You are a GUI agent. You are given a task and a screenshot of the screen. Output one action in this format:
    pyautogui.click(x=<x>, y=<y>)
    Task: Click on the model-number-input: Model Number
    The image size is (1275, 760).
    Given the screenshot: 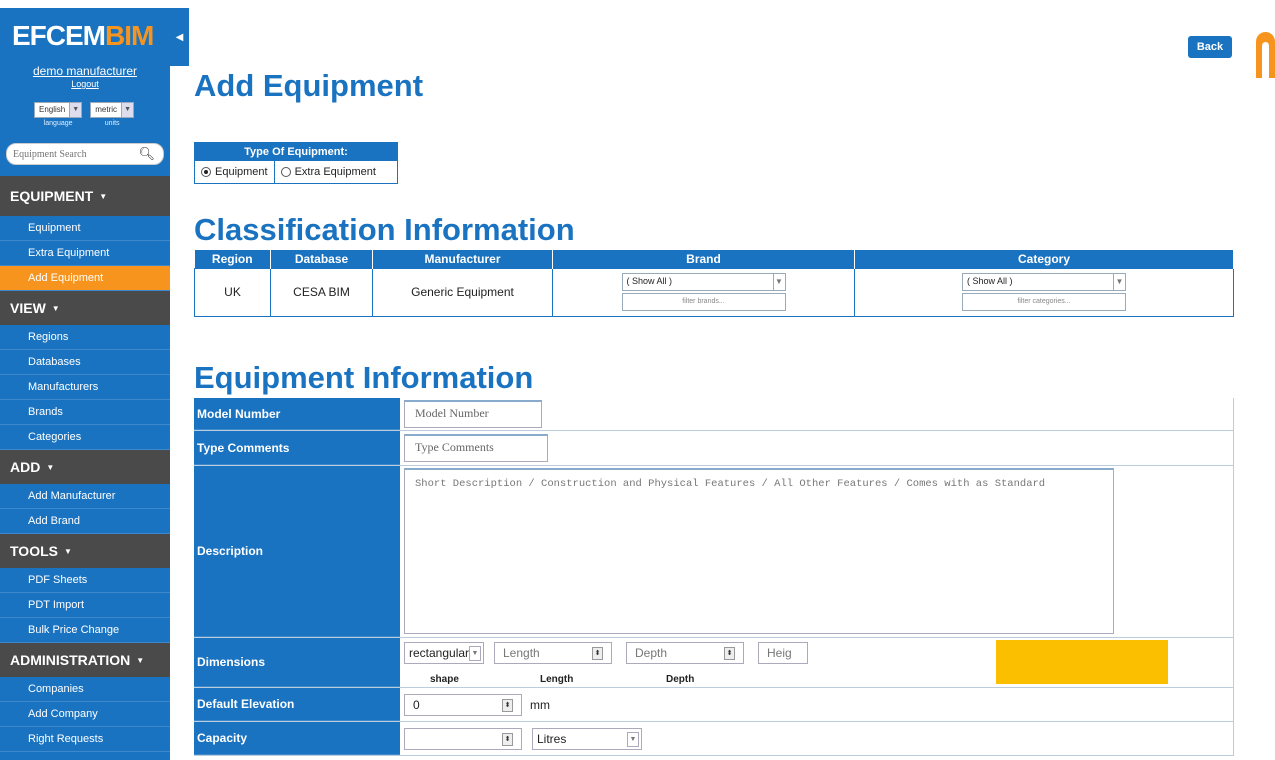 What is the action you would take?
    pyautogui.click(x=473, y=414)
    